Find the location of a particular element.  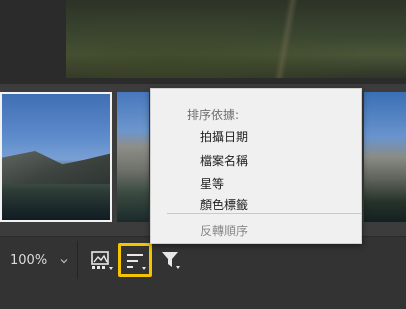

chevron-down-icon is located at coordinates (64, 261).